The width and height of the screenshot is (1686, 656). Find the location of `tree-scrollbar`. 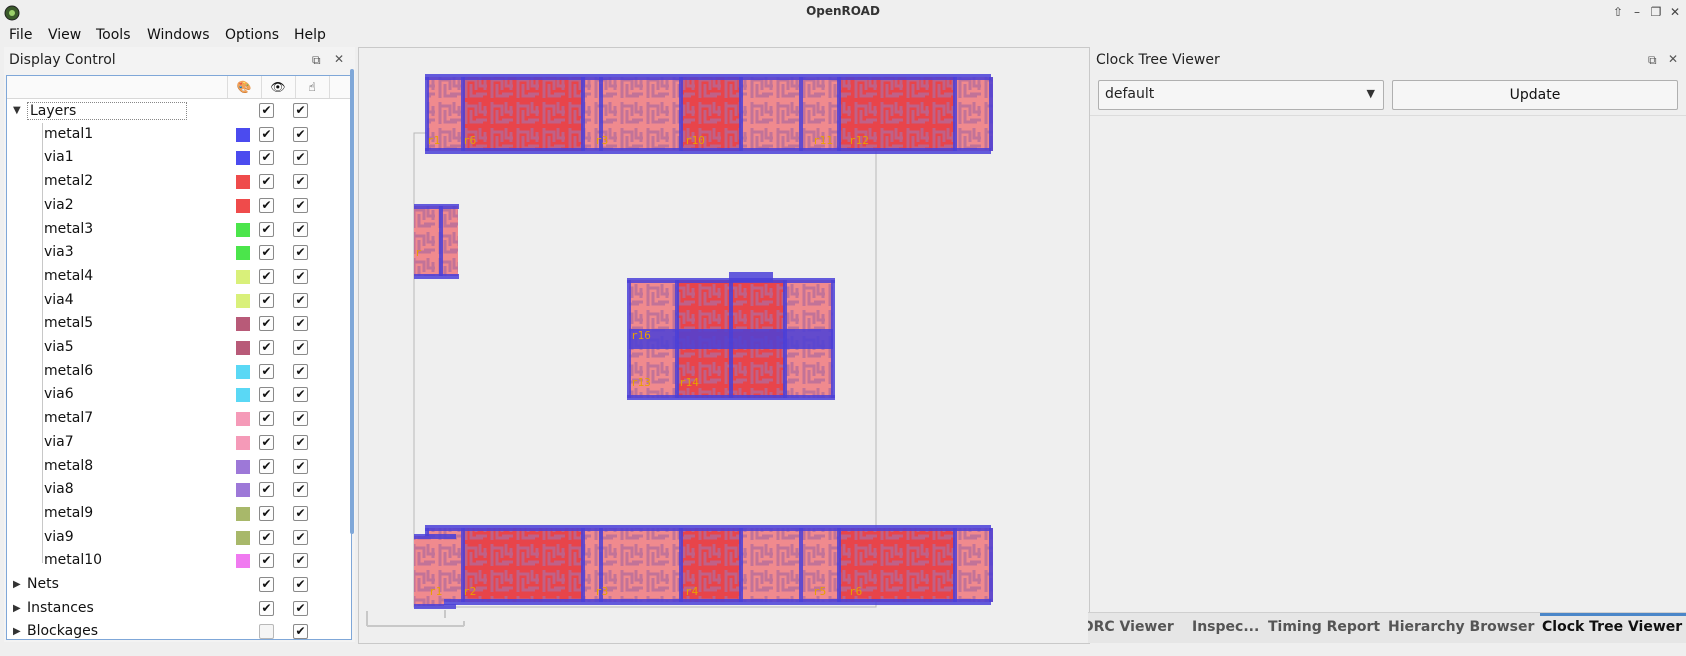

tree-scrollbar is located at coordinates (352, 301).